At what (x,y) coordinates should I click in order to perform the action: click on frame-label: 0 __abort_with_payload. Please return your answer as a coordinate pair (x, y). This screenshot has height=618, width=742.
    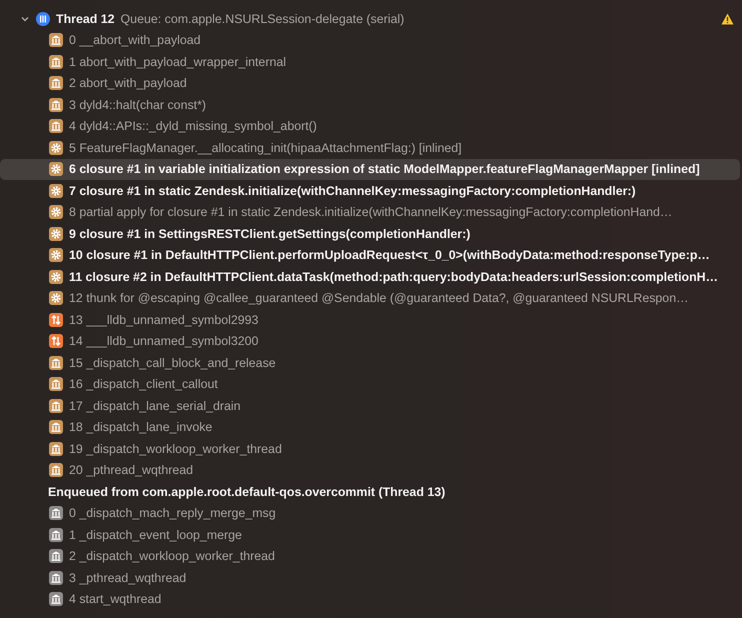
    Looking at the image, I should click on (135, 40).